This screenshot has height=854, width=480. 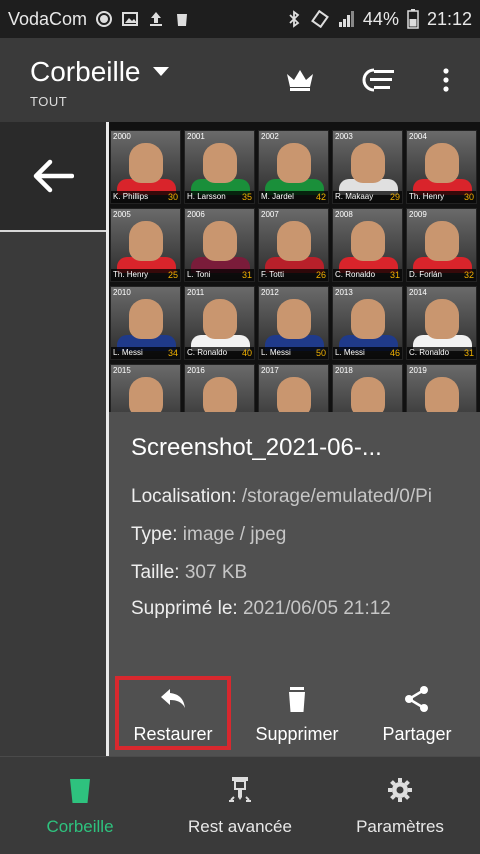 I want to click on tab-corbeille: Corbeille, so click(x=80, y=806).